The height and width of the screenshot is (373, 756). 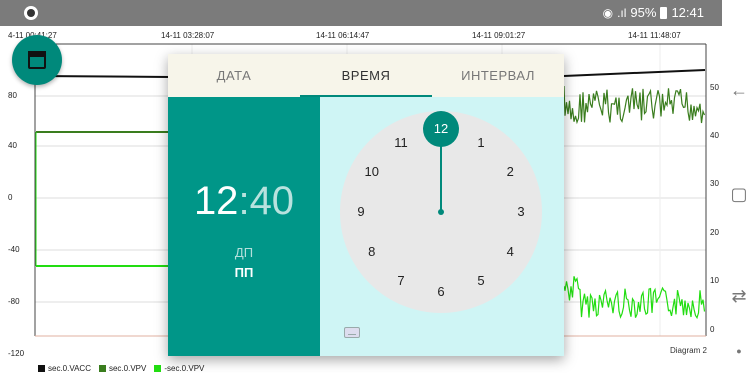 I want to click on y-right-tick-label: 20, so click(x=714, y=232).